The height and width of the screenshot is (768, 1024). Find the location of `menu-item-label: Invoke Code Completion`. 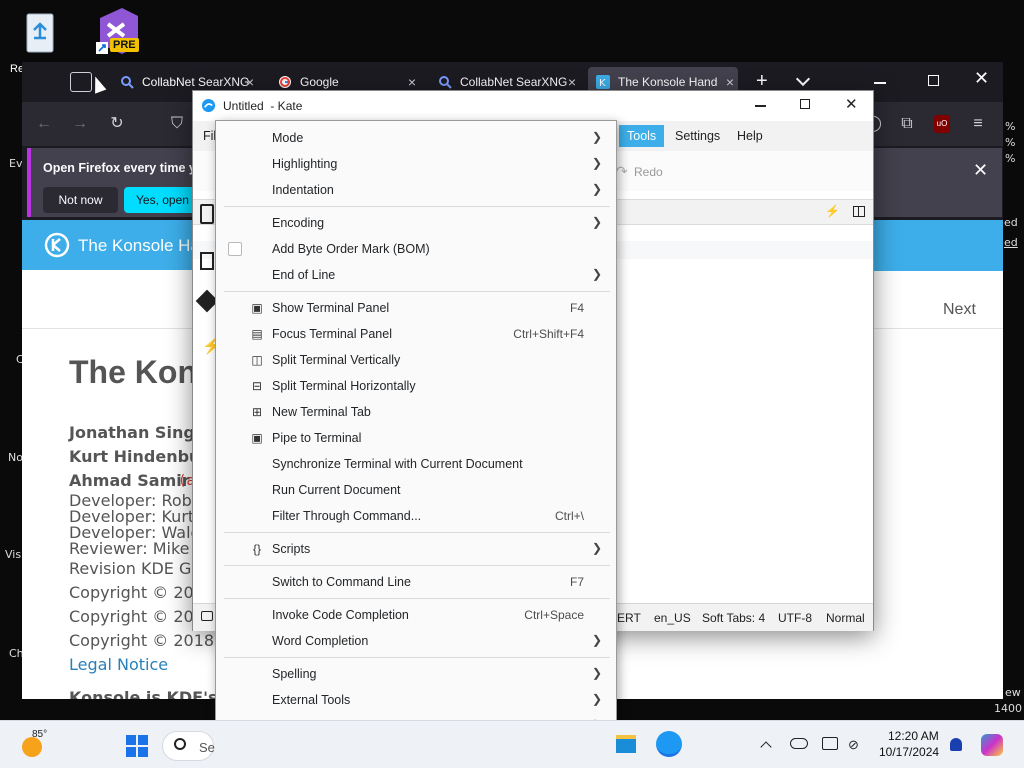

menu-item-label: Invoke Code Completion is located at coordinates (340, 615).